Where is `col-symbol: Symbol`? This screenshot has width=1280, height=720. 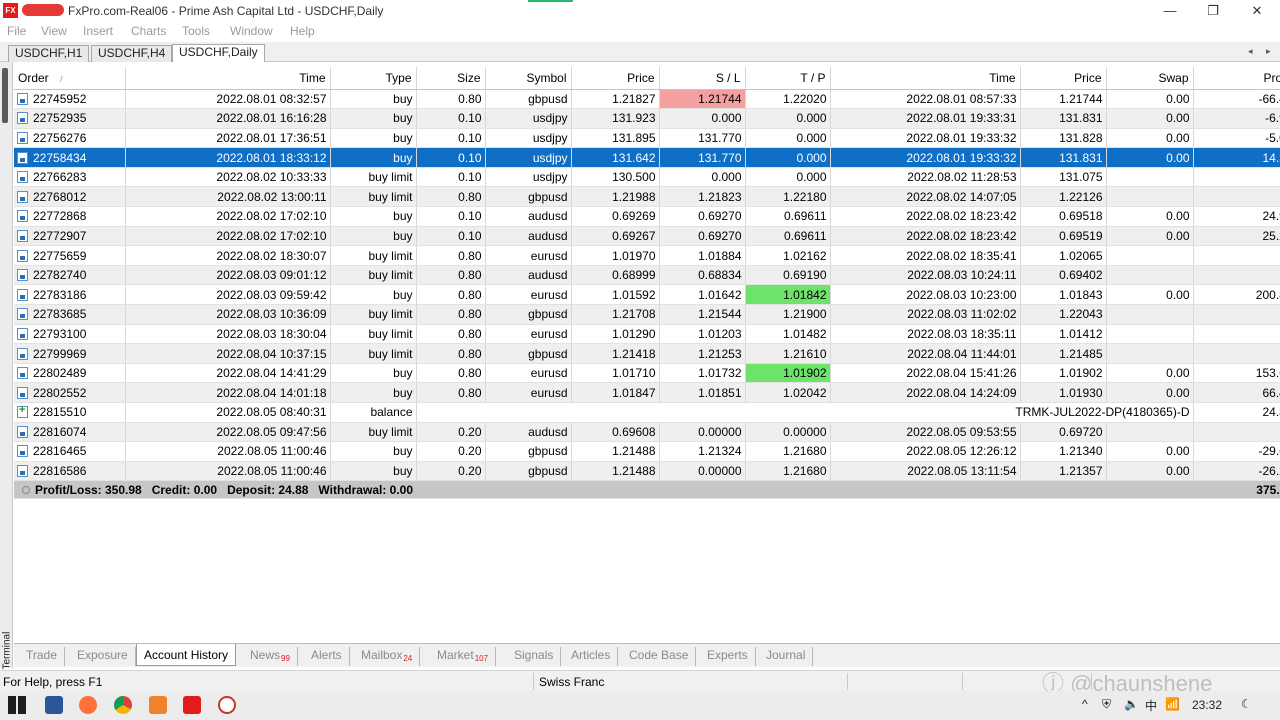 col-symbol: Symbol is located at coordinates (528, 78).